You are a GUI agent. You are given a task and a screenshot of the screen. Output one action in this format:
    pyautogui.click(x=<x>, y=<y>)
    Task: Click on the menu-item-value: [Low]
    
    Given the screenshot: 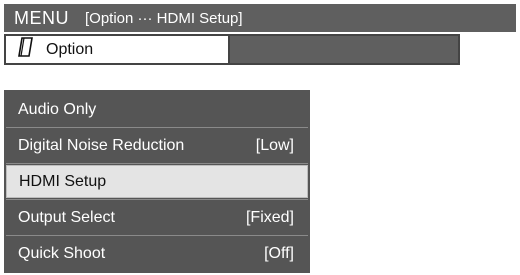 What is the action you would take?
    pyautogui.click(x=274, y=145)
    